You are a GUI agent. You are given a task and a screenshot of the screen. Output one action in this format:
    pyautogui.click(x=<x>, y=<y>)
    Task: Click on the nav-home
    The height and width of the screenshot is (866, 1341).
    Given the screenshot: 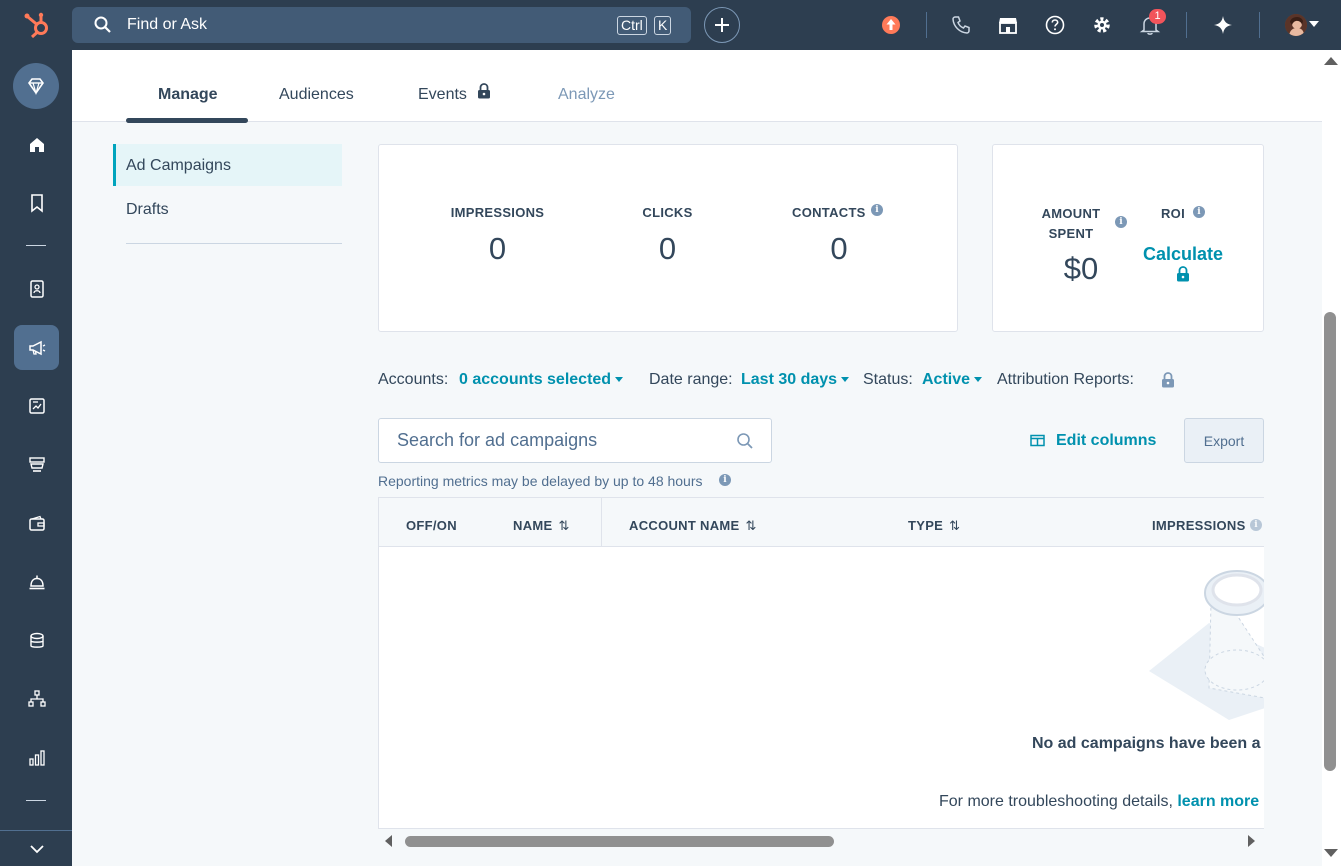 What is the action you would take?
    pyautogui.click(x=36, y=144)
    